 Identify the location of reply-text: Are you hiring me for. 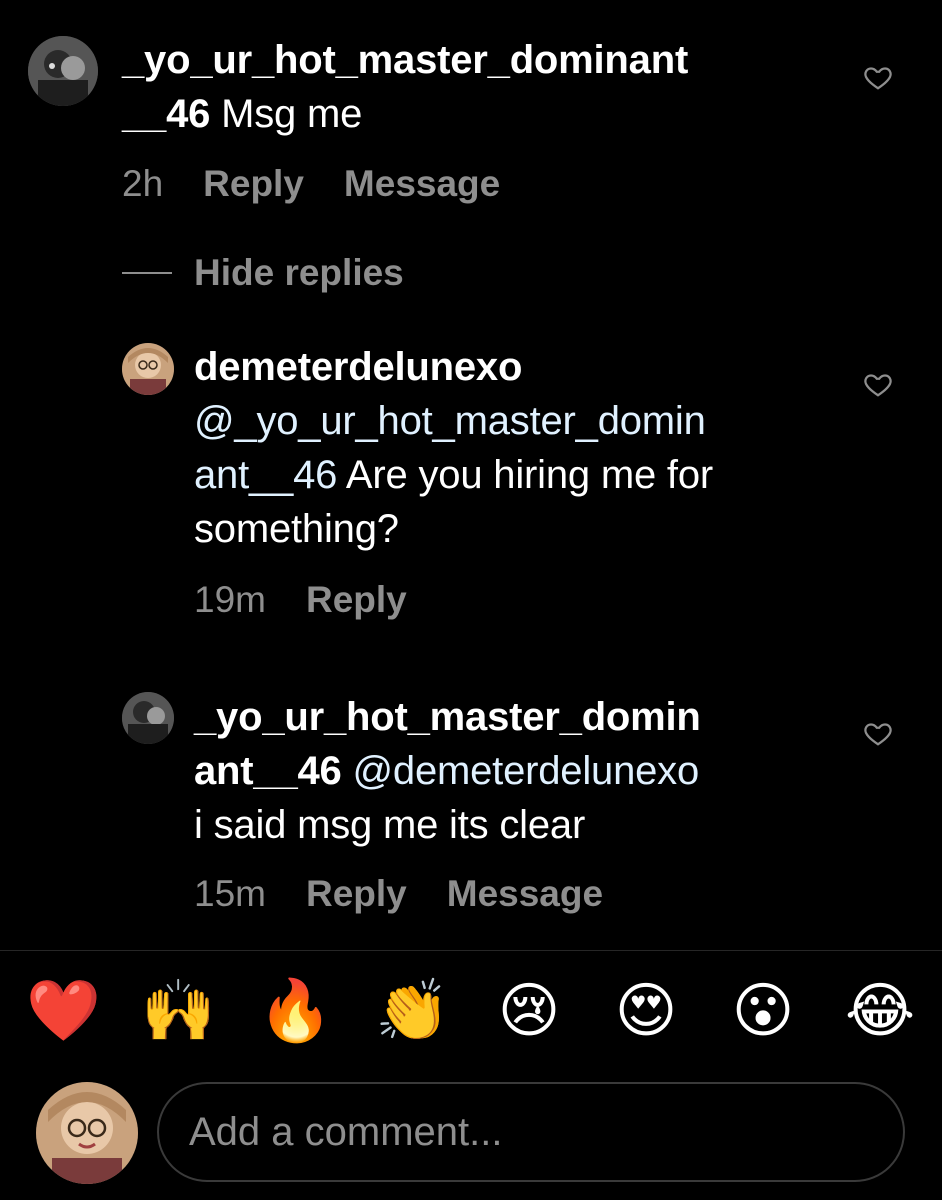
(525, 475).